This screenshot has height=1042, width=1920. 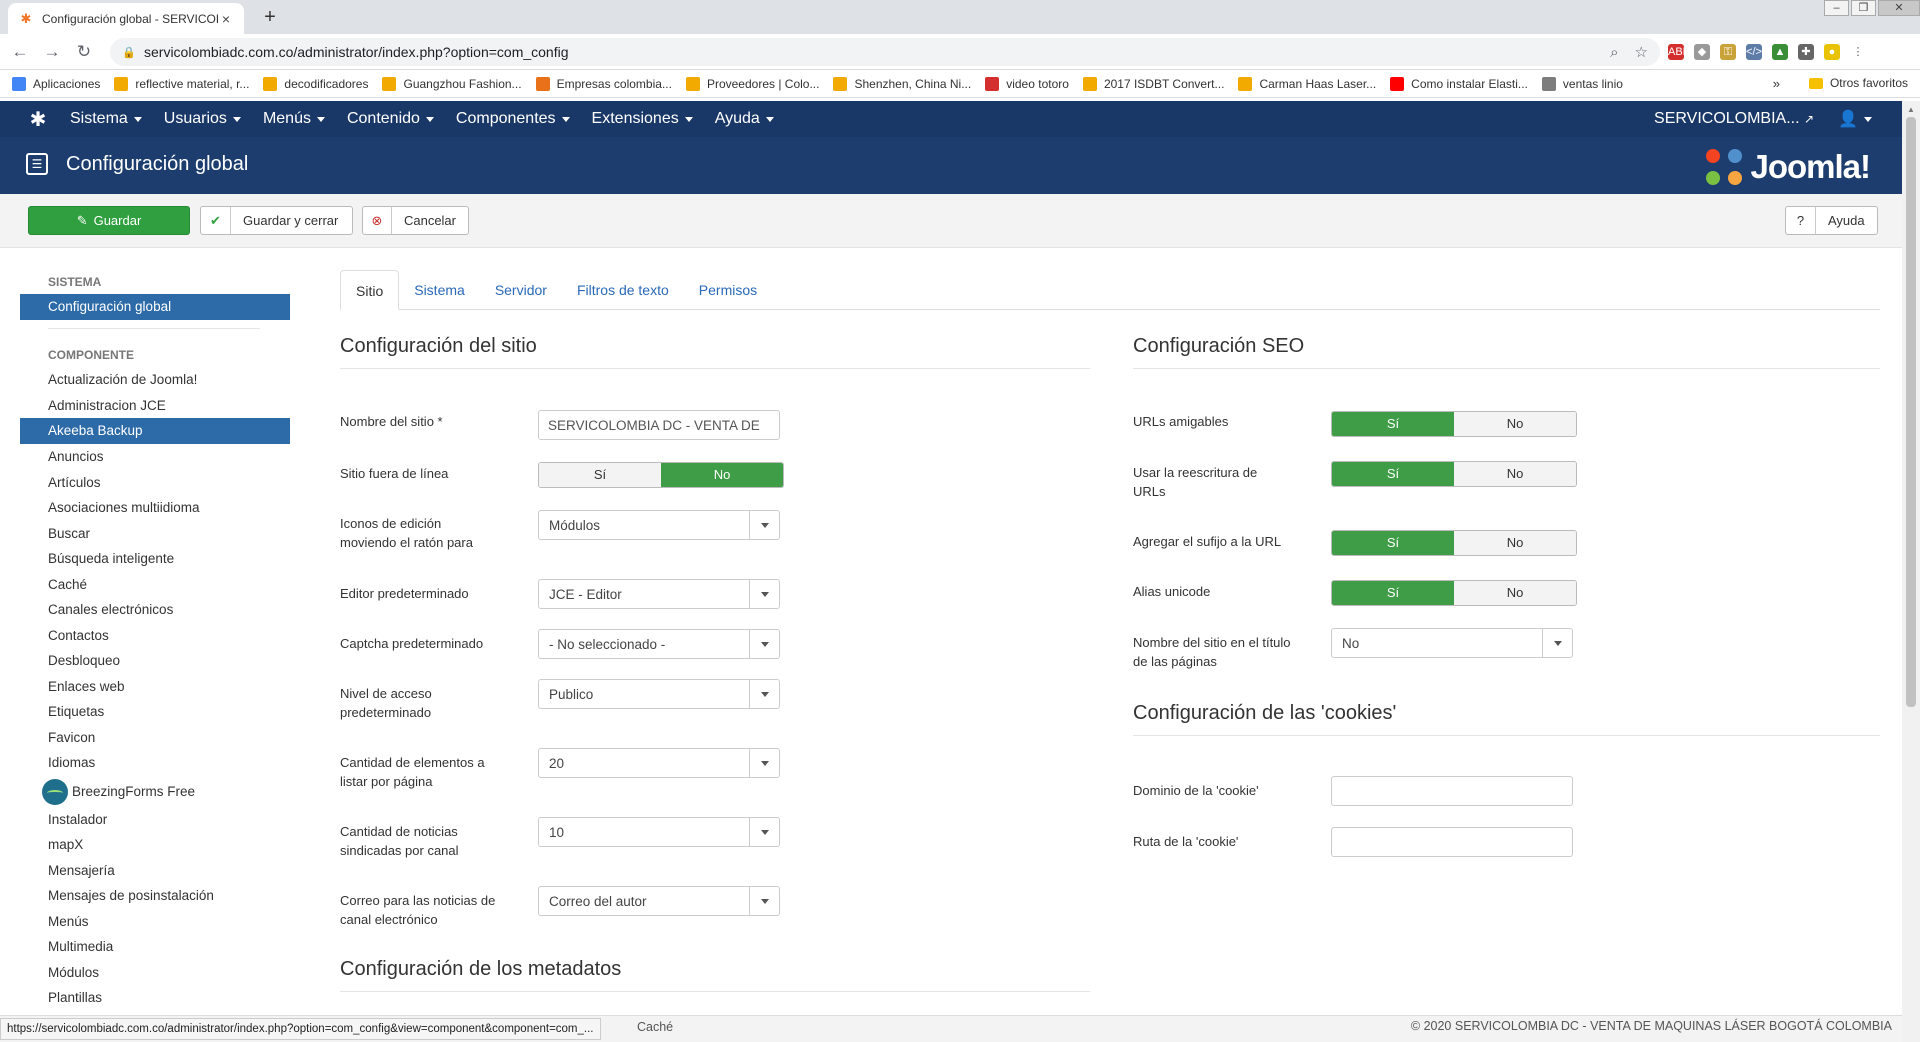 I want to click on cancel-button: ⊗ Cancelar, so click(x=415, y=220).